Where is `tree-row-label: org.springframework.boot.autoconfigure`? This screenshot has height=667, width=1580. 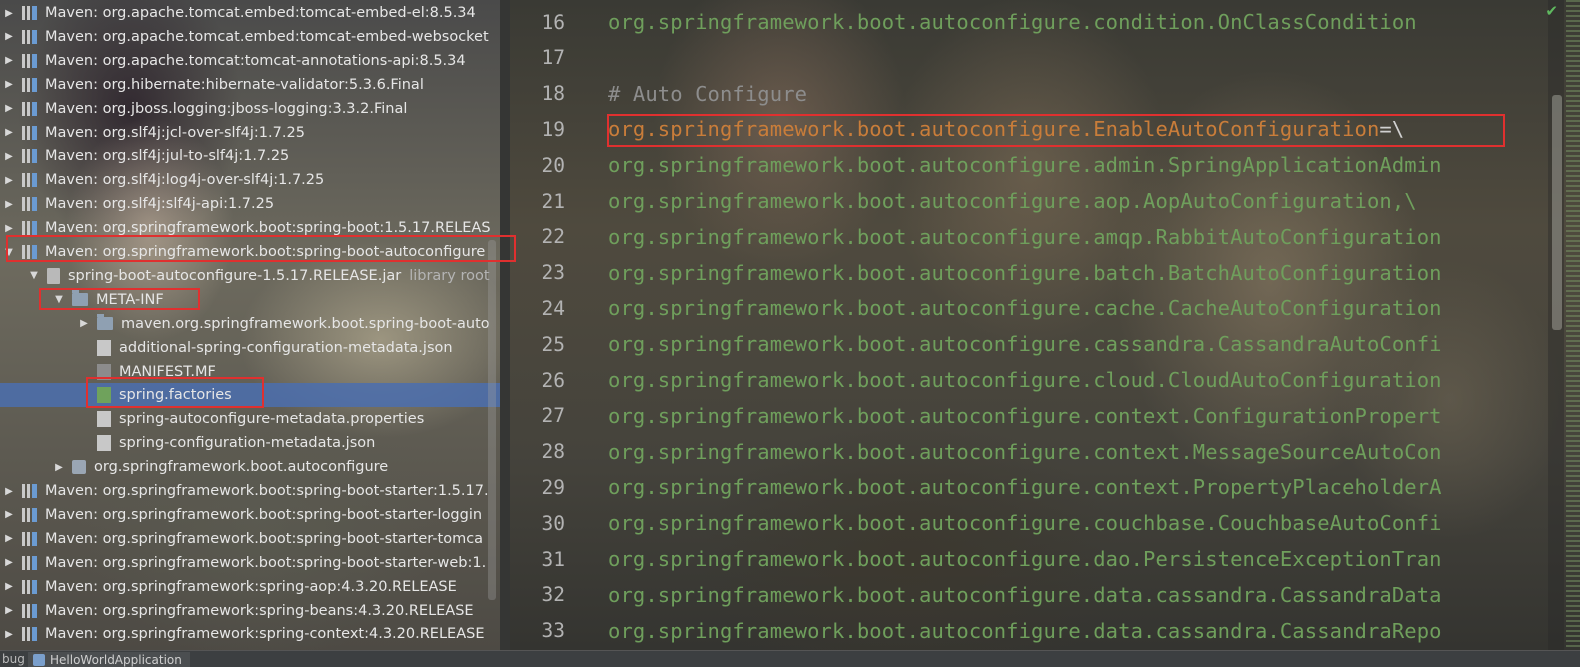
tree-row-label: org.springframework.boot.autoconfigure is located at coordinates (241, 467).